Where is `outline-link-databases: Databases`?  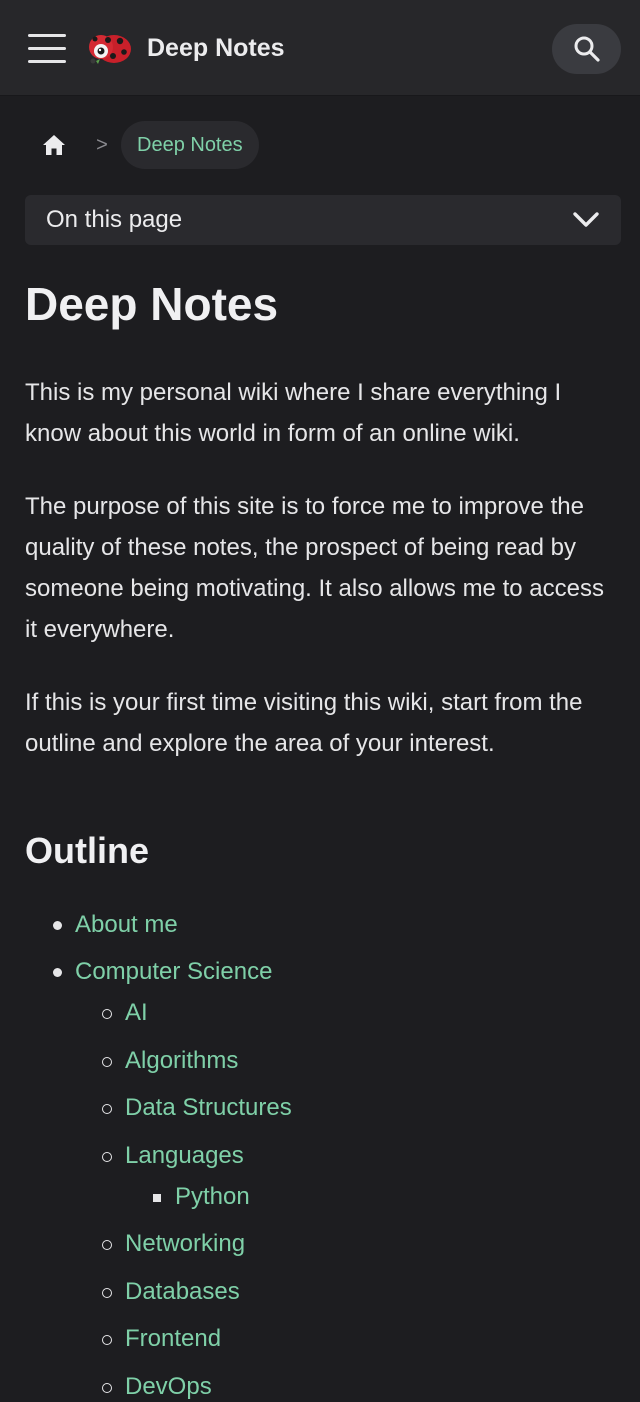 outline-link-databases: Databases is located at coordinates (182, 1292).